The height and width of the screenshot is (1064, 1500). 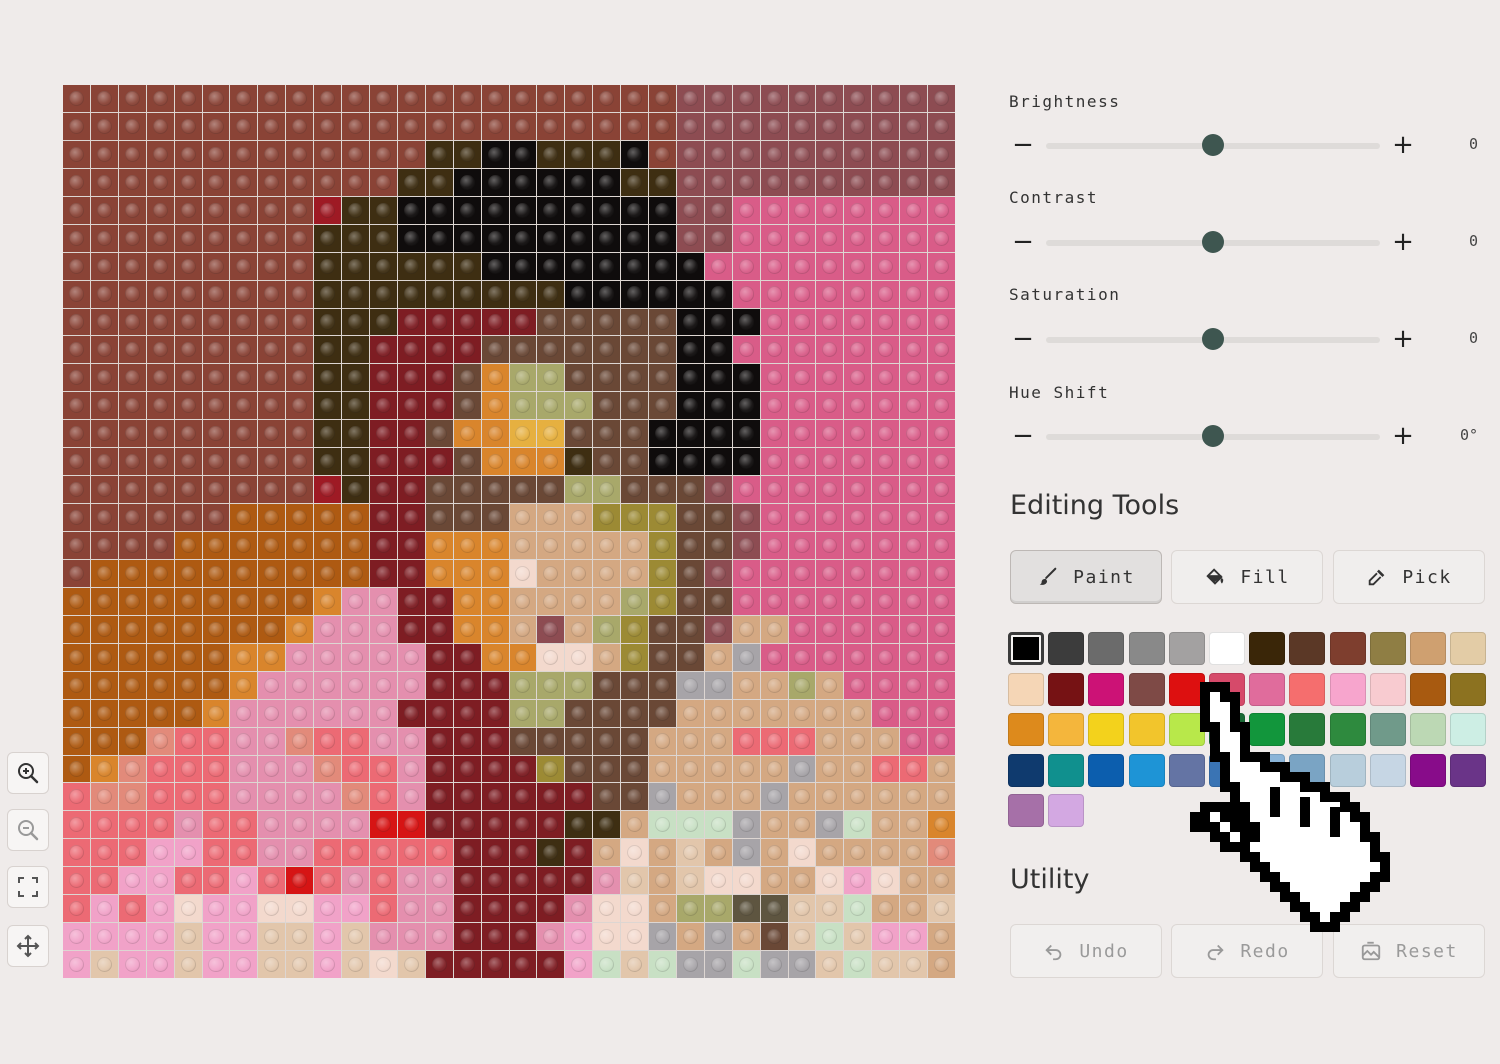 What do you see at coordinates (1213, 339) in the screenshot?
I see `saturation-knob` at bounding box center [1213, 339].